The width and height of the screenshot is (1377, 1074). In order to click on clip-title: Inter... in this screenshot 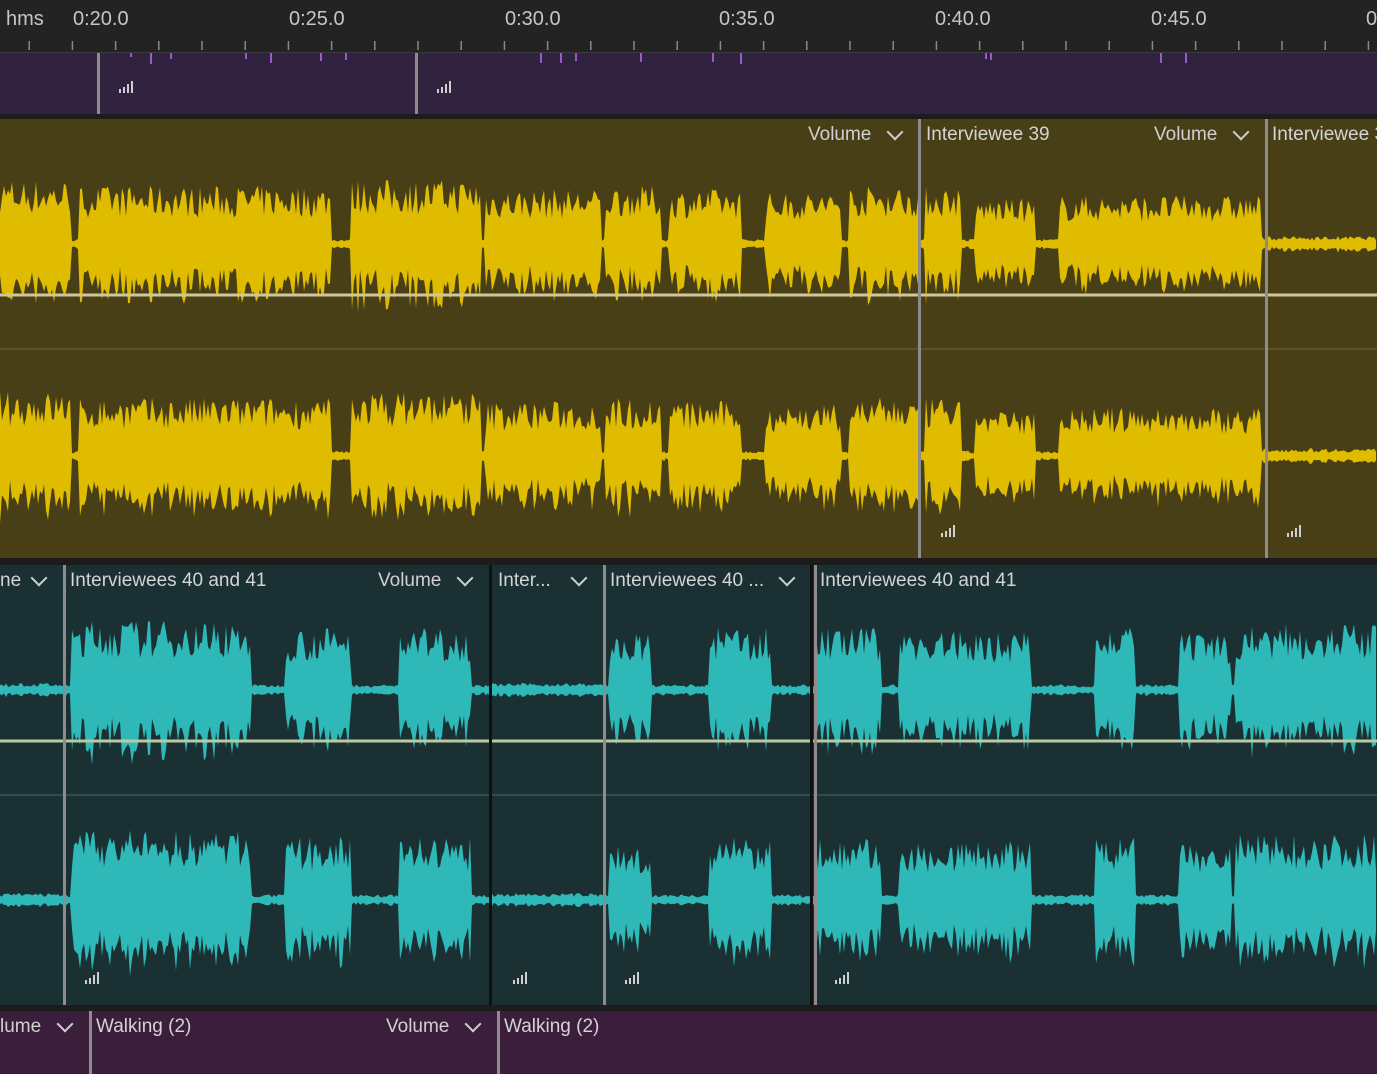, I will do `click(524, 581)`.